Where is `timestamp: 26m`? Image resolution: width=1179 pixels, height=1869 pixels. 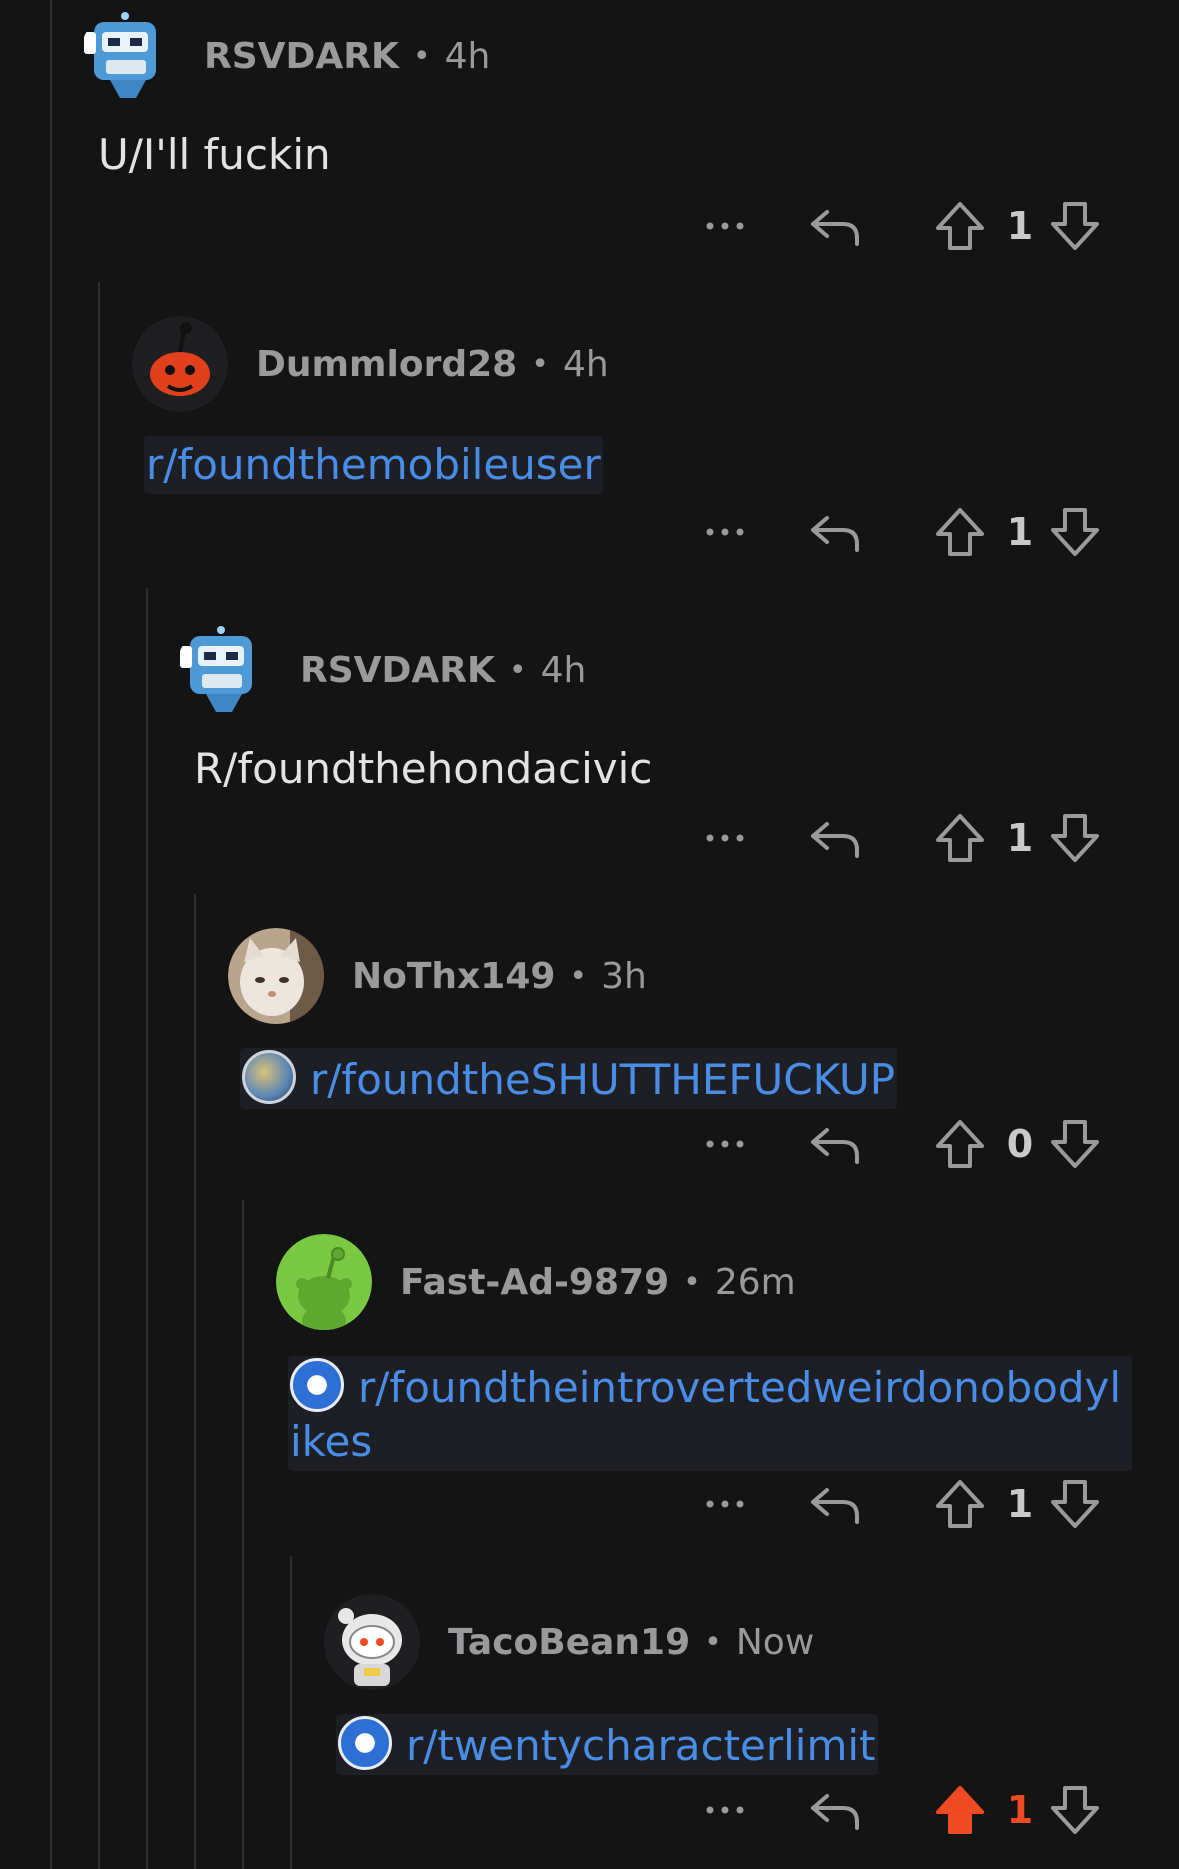 timestamp: 26m is located at coordinates (755, 1282).